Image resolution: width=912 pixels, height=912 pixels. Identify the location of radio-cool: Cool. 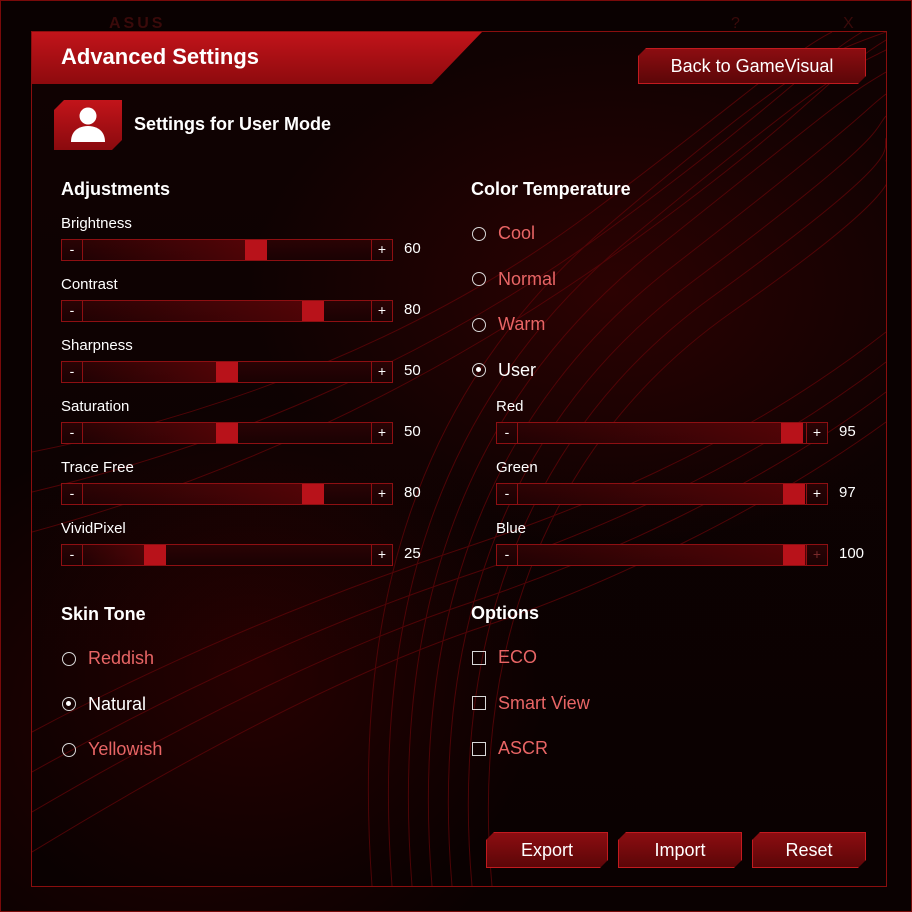
(503, 233).